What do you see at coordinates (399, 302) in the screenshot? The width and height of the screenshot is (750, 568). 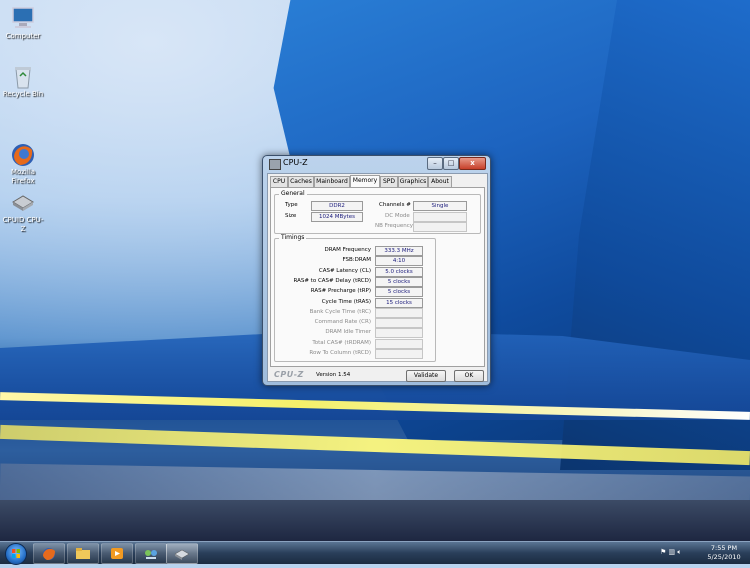 I see `timing-value: 15 clocks` at bounding box center [399, 302].